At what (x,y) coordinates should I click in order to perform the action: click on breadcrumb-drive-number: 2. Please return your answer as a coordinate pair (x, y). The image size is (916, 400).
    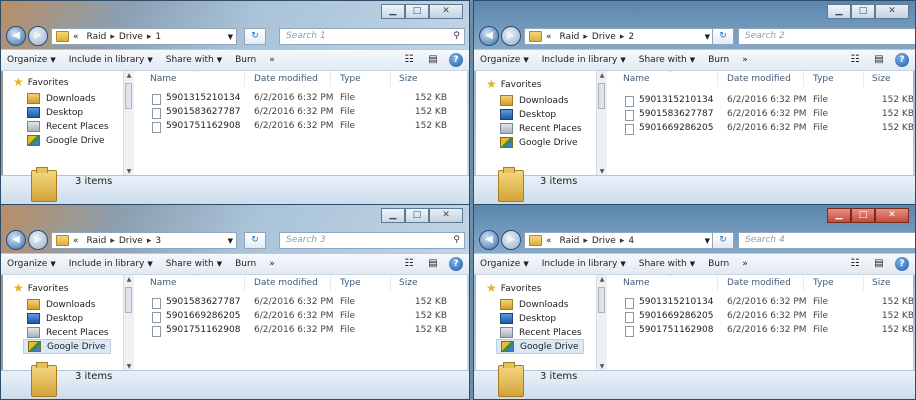
    Looking at the image, I should click on (631, 37).